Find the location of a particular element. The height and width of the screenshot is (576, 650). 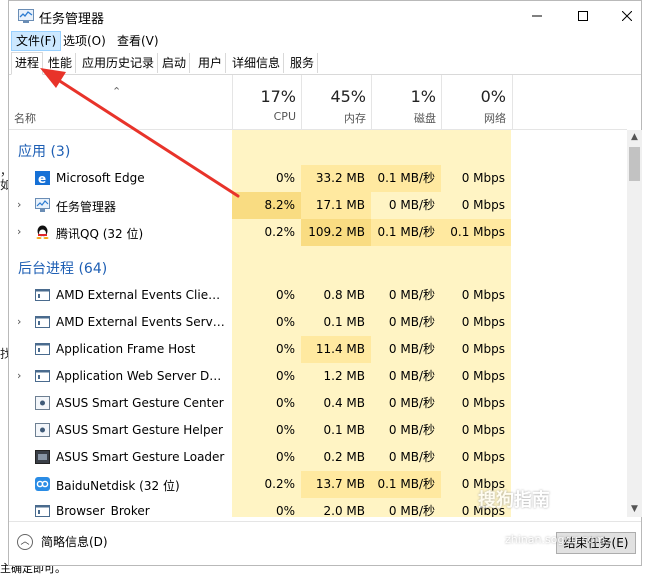

maximize-button is located at coordinates (583, 16).